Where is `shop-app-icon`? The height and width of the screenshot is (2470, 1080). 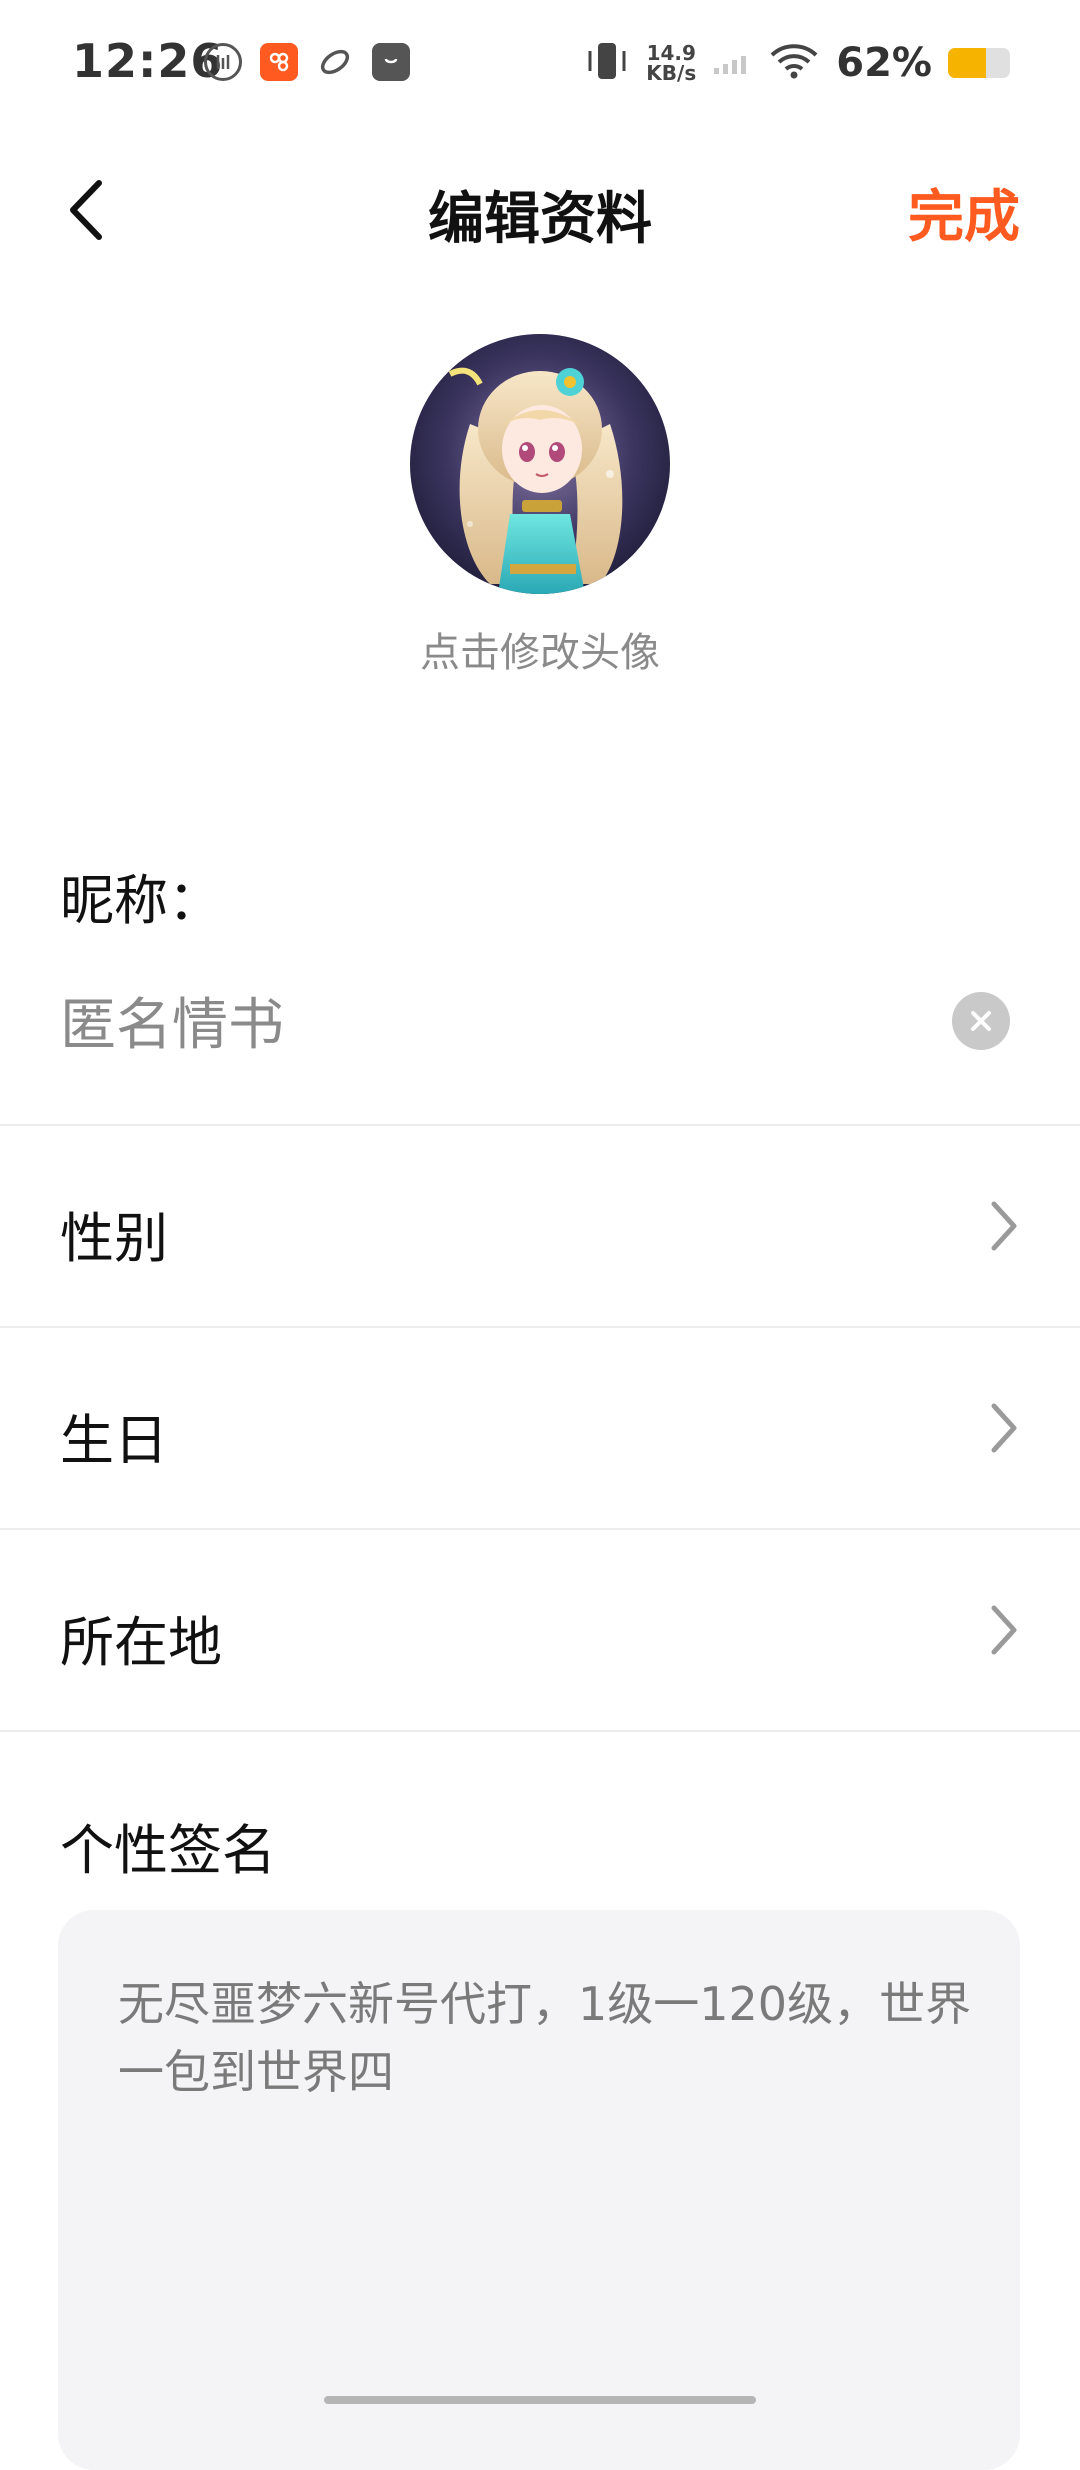
shop-app-icon is located at coordinates (279, 62).